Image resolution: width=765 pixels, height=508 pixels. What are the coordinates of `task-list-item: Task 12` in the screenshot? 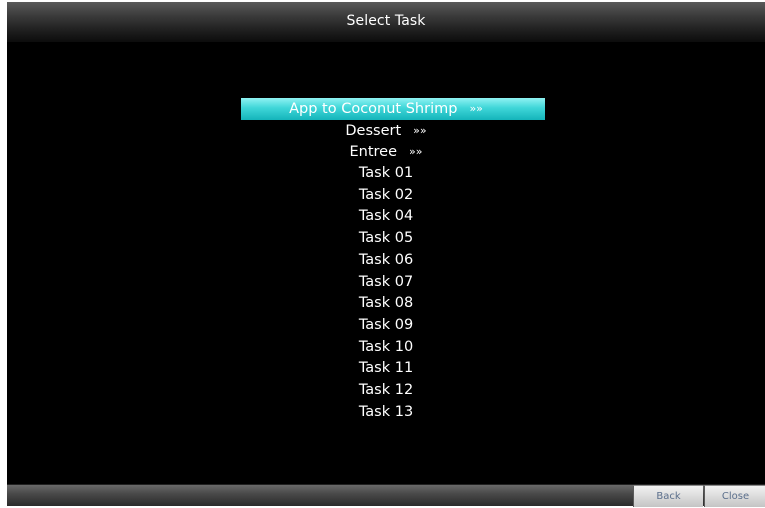 It's located at (386, 391).